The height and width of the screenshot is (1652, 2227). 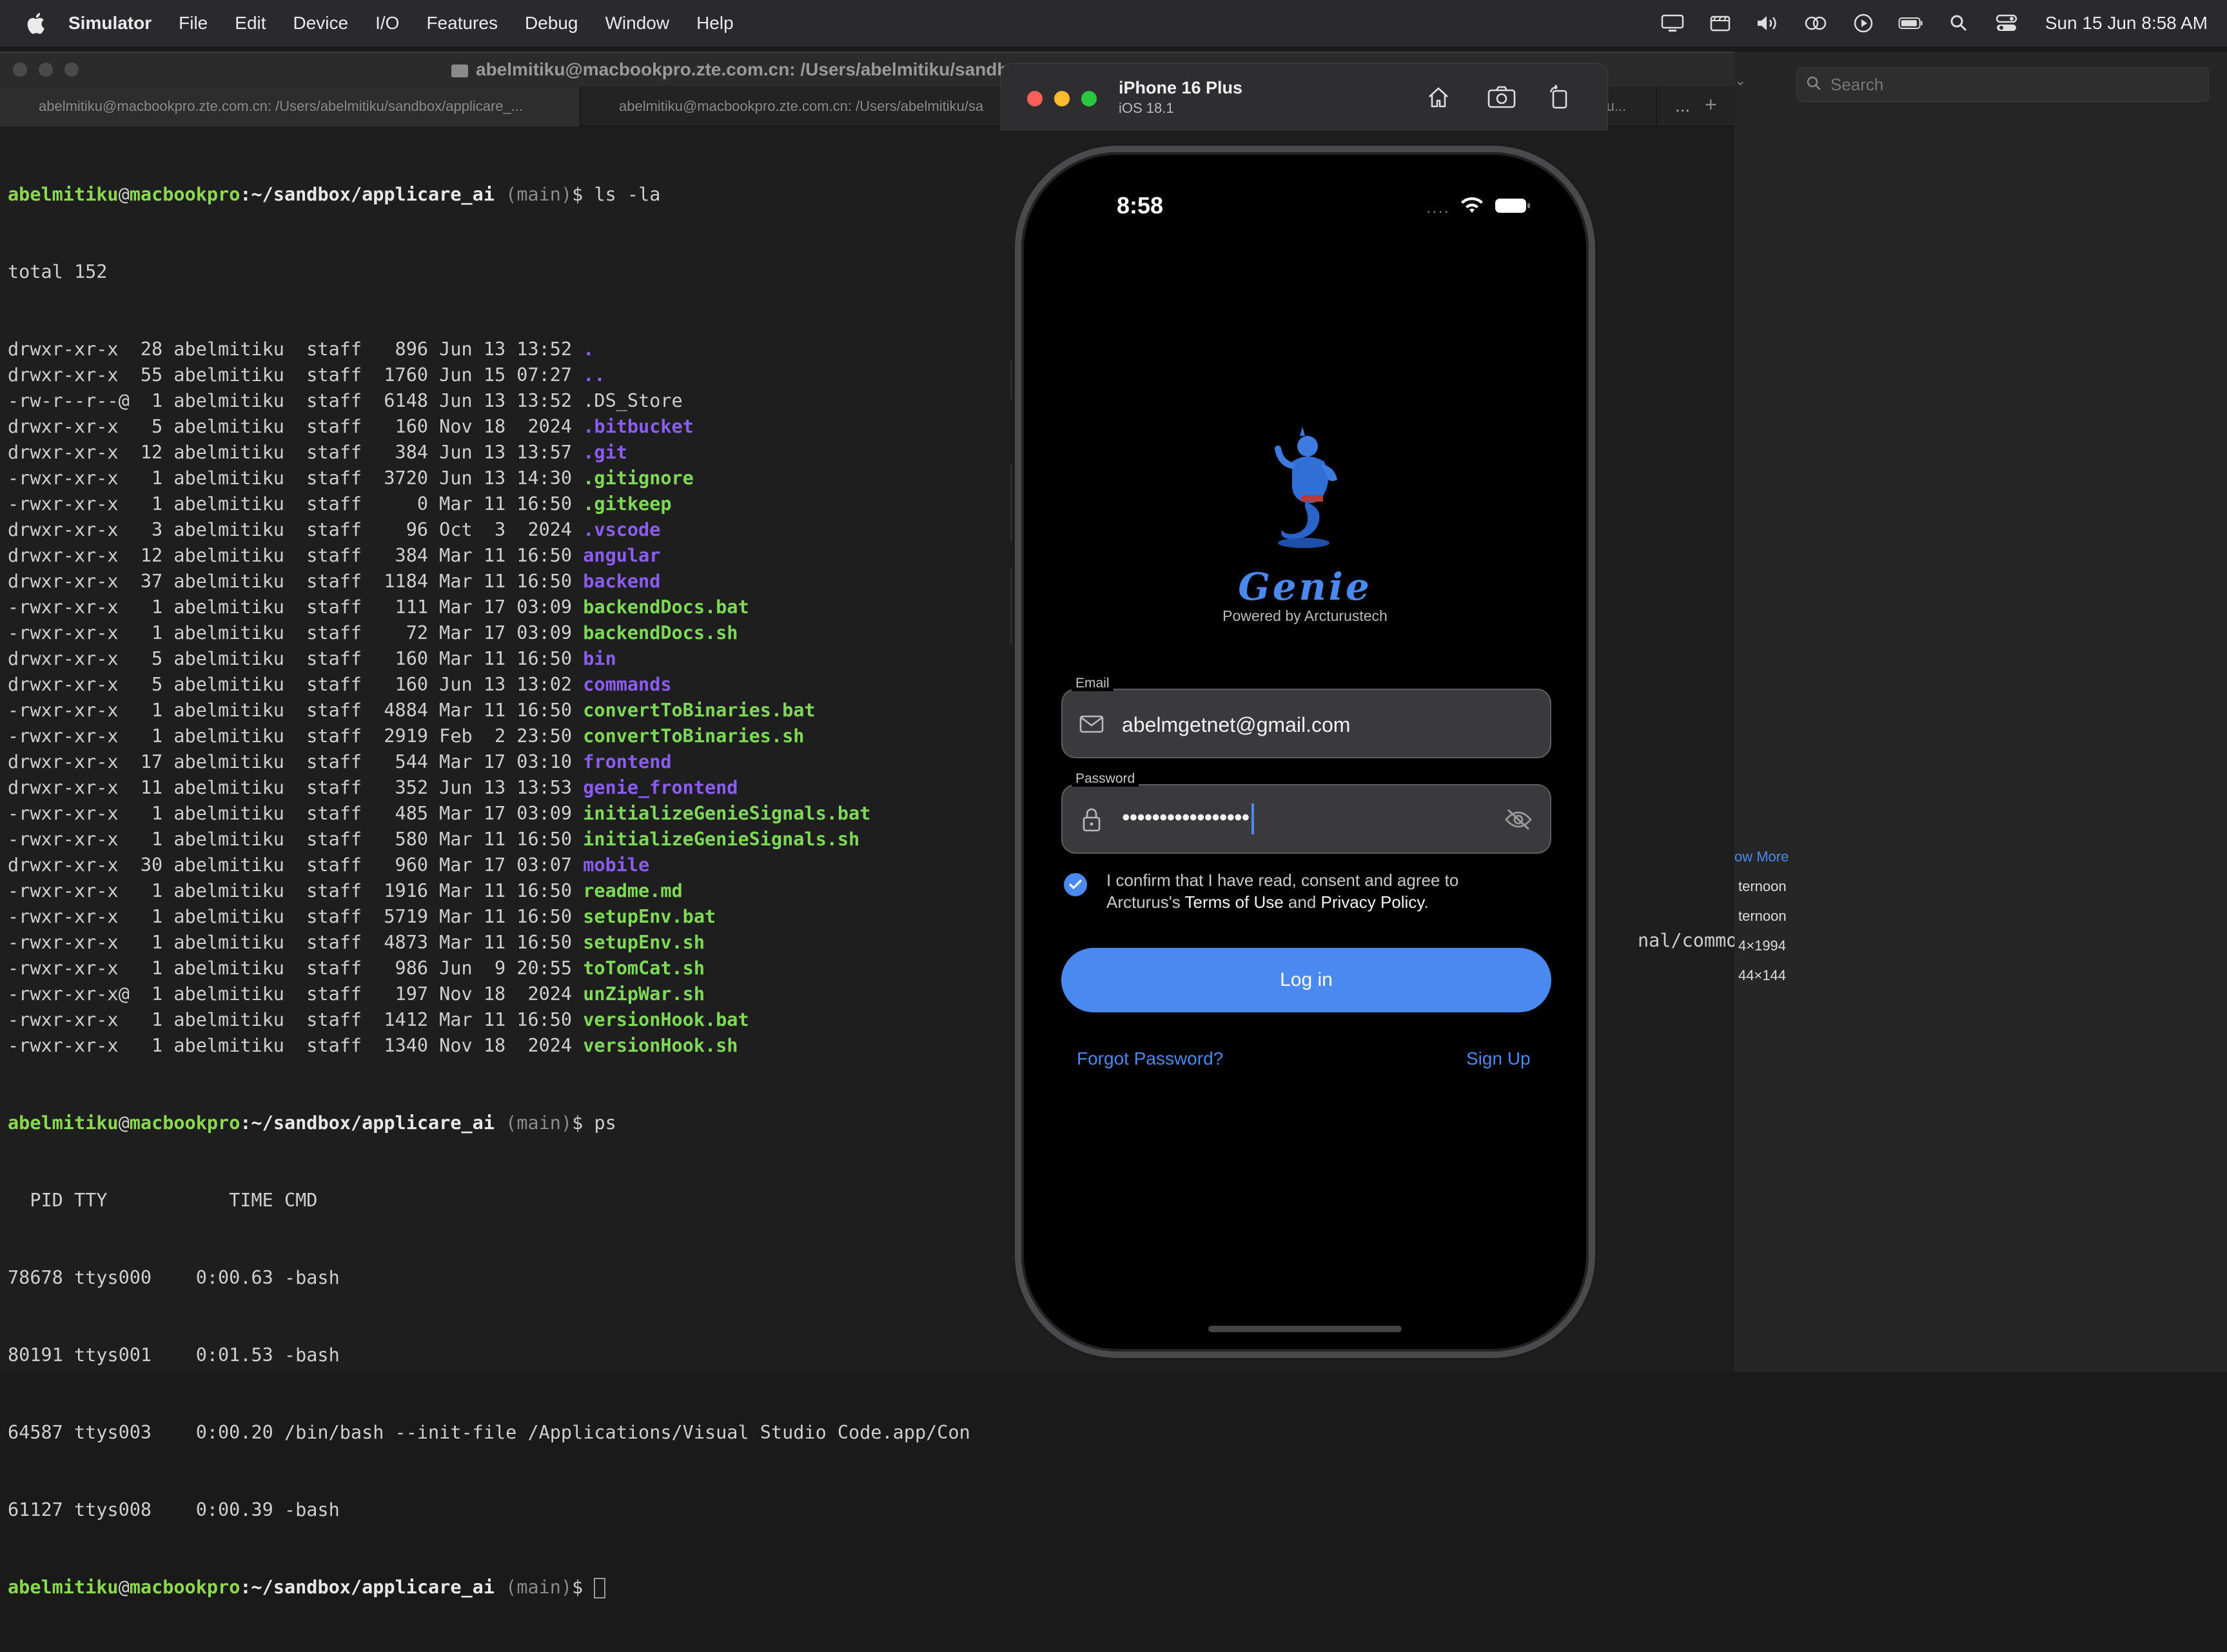 I want to click on ps-row: 78678 ttys000 0:00.63 -bash, so click(x=174, y=1278).